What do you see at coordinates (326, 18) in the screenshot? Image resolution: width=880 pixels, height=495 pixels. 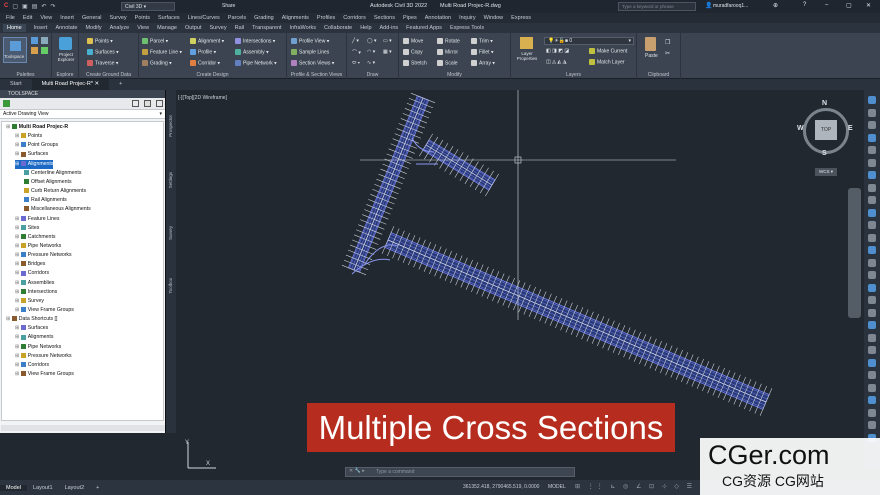 I see `menu-item: Profiles` at bounding box center [326, 18].